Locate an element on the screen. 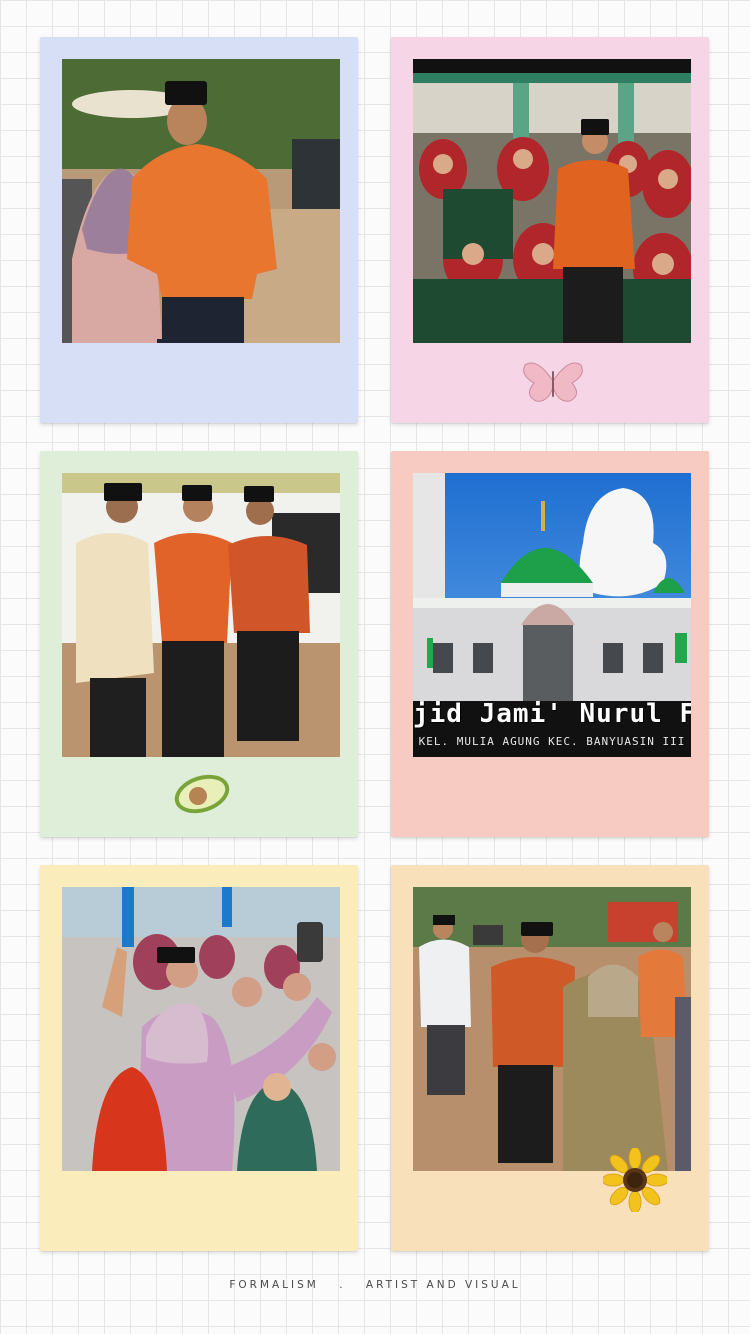 Image resolution: width=750 pixels, height=1334 pixels. footer-right-text: ARTIST AND VISUAL is located at coordinates (443, 1285).